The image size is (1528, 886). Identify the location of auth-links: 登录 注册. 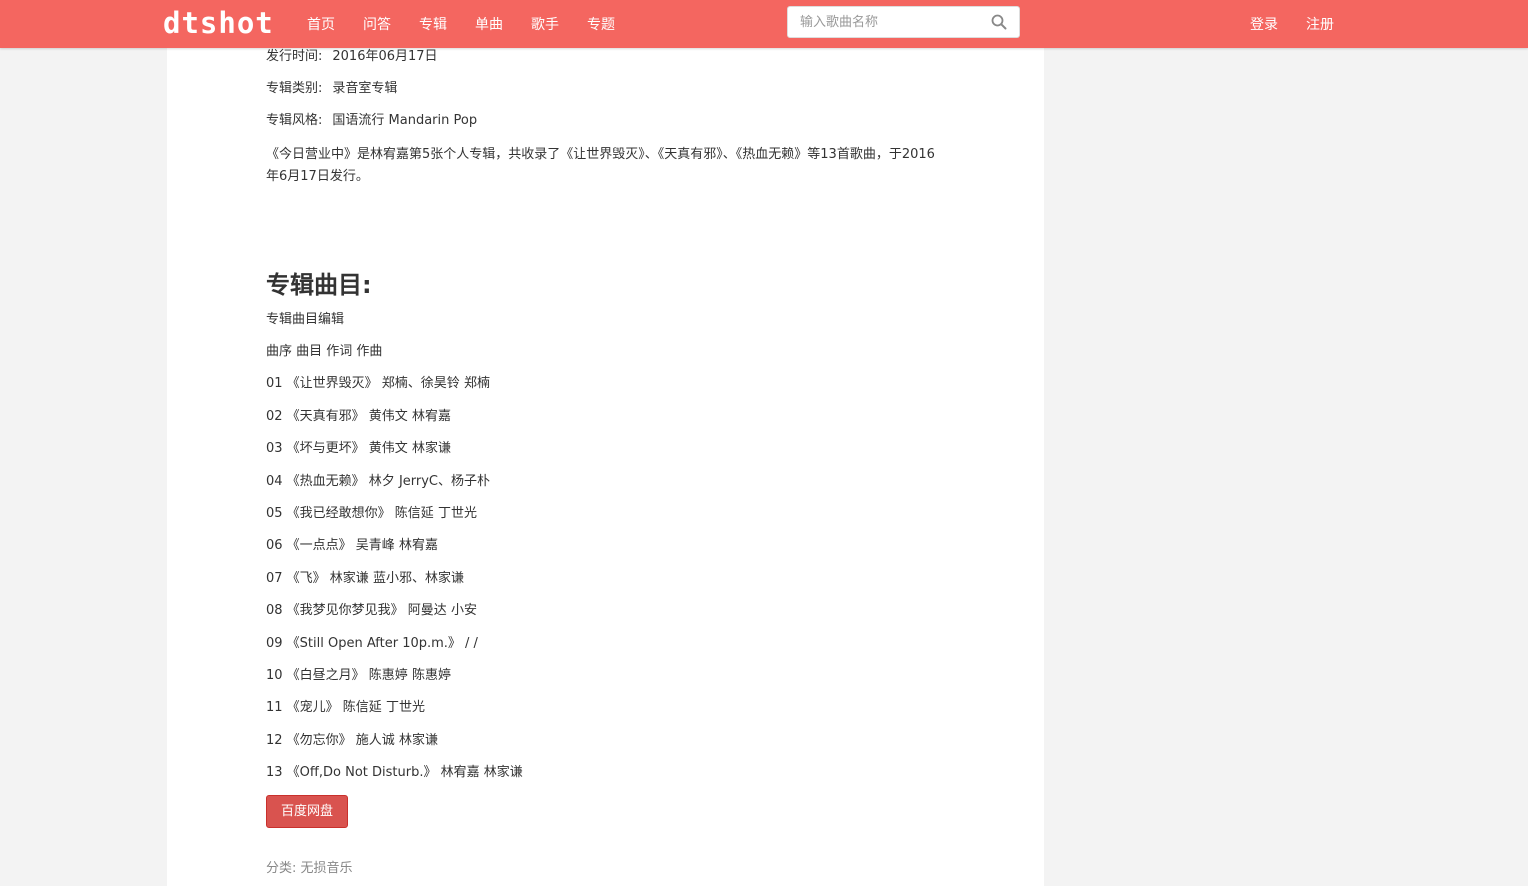
(1292, 24).